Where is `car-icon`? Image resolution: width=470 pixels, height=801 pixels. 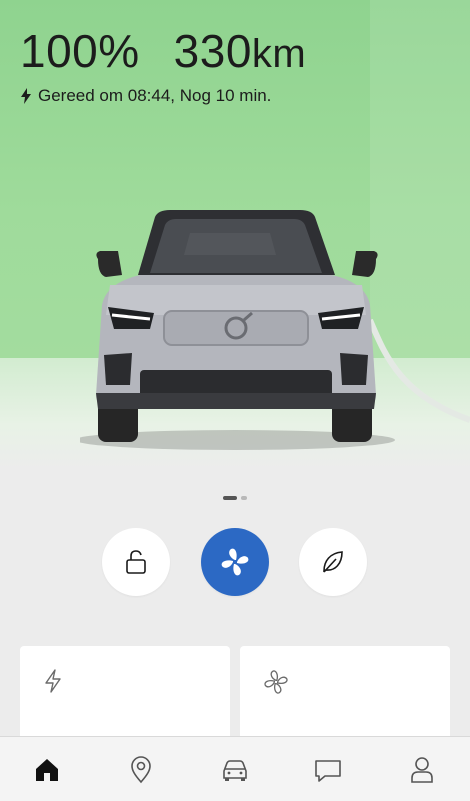 car-icon is located at coordinates (235, 770).